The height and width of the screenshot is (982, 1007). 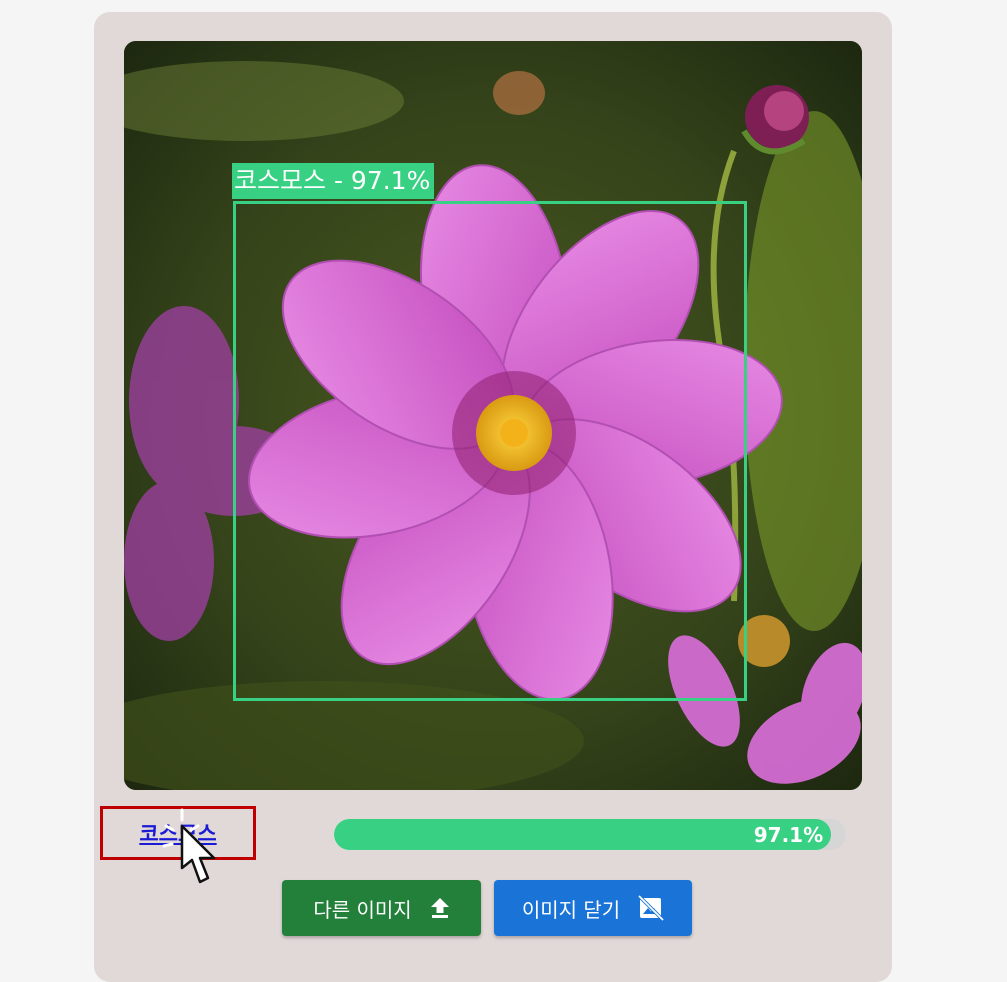 I want to click on confidence-percent: 97.1%, so click(x=788, y=834).